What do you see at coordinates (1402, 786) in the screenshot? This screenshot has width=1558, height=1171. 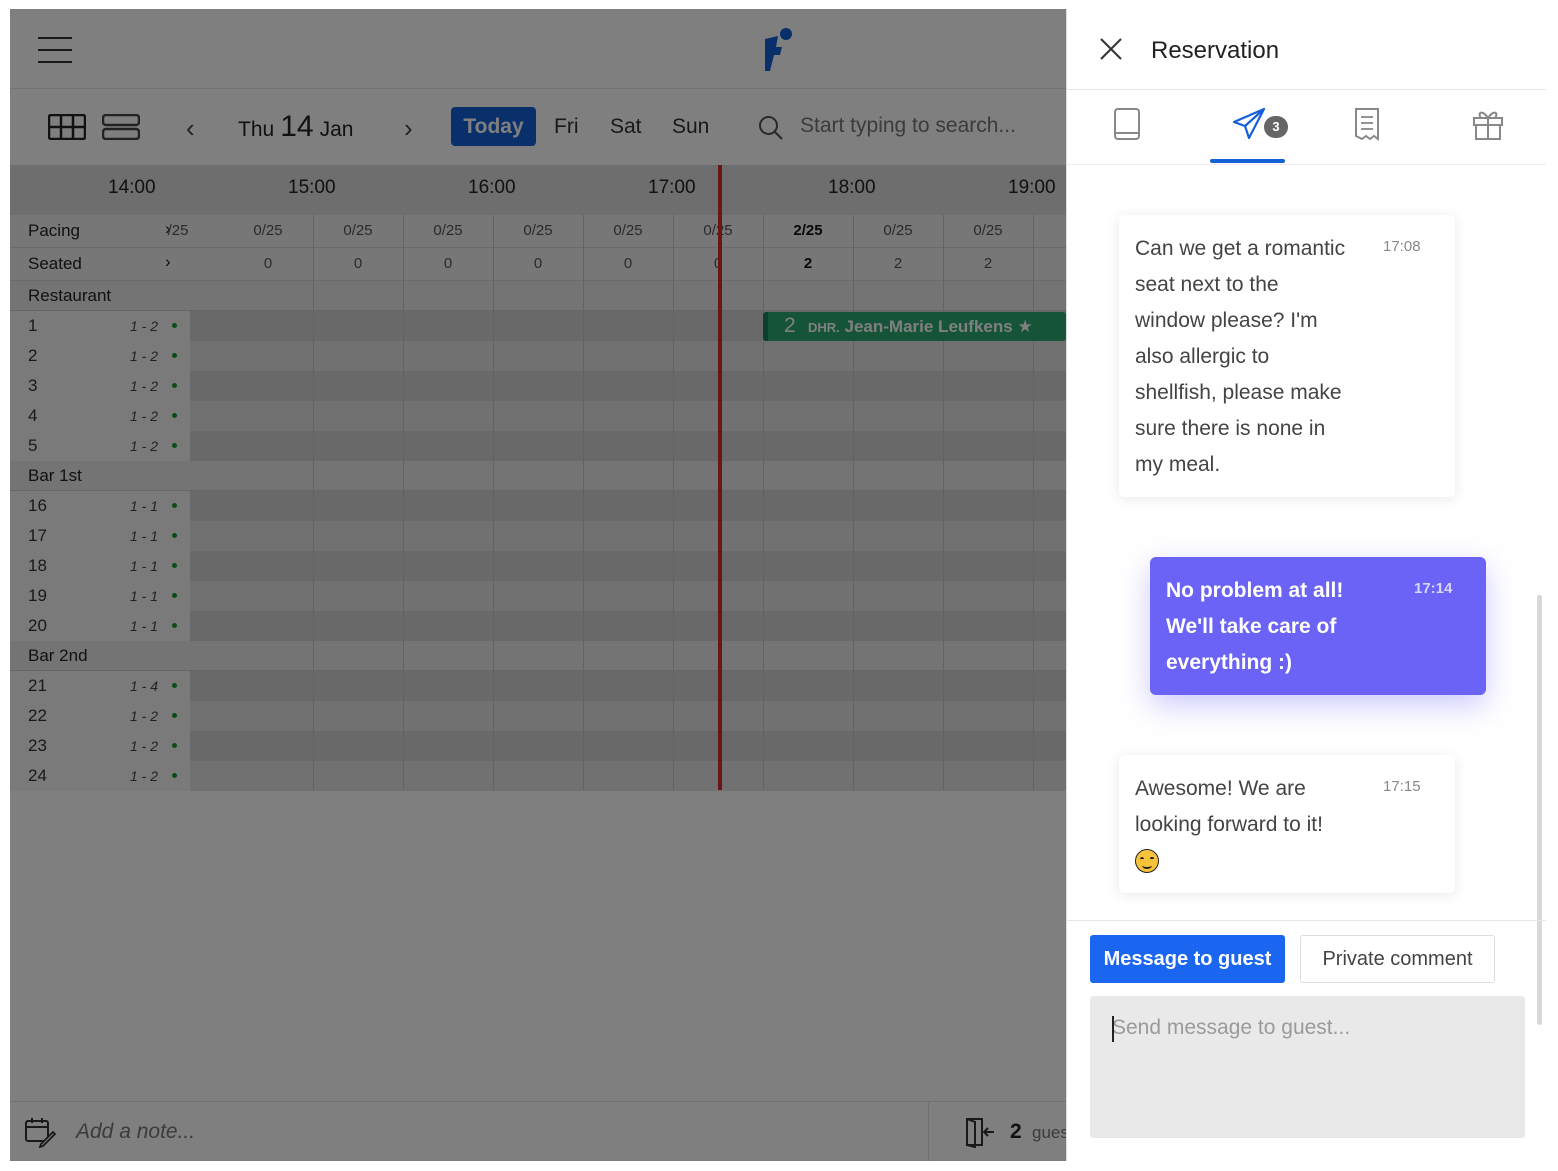 I see `message-time: 17:15` at bounding box center [1402, 786].